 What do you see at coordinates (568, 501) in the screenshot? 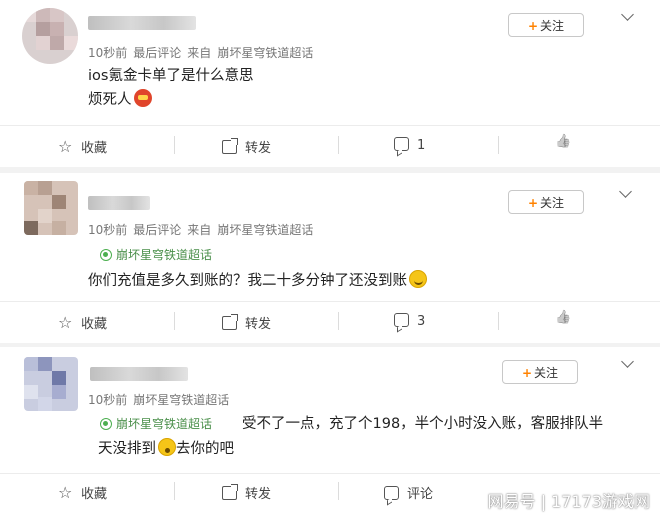
I see `watermark: 网易号 | 17173游戏网` at bounding box center [568, 501].